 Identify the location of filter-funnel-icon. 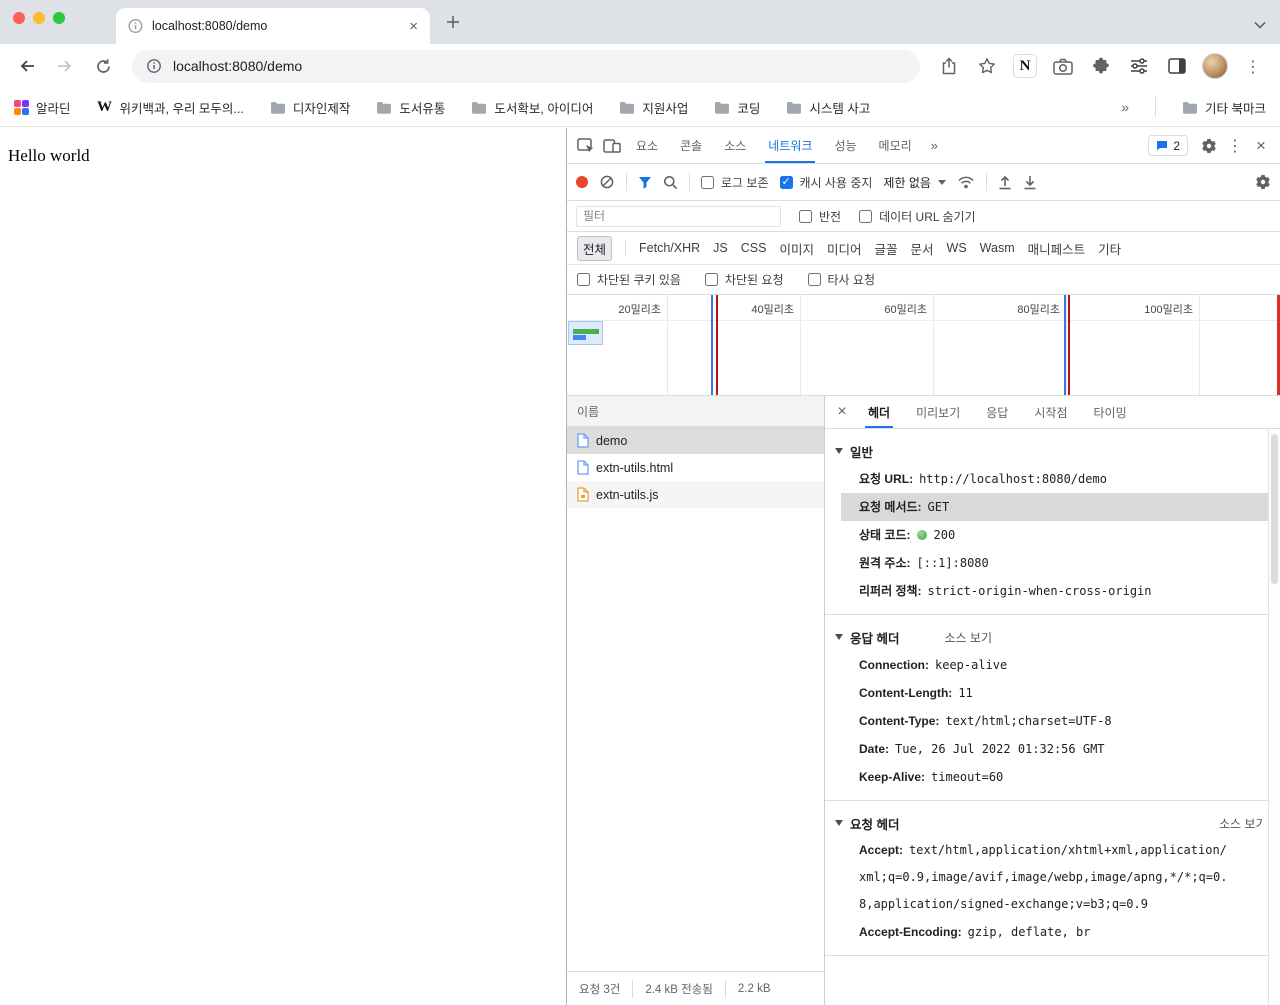
(645, 182).